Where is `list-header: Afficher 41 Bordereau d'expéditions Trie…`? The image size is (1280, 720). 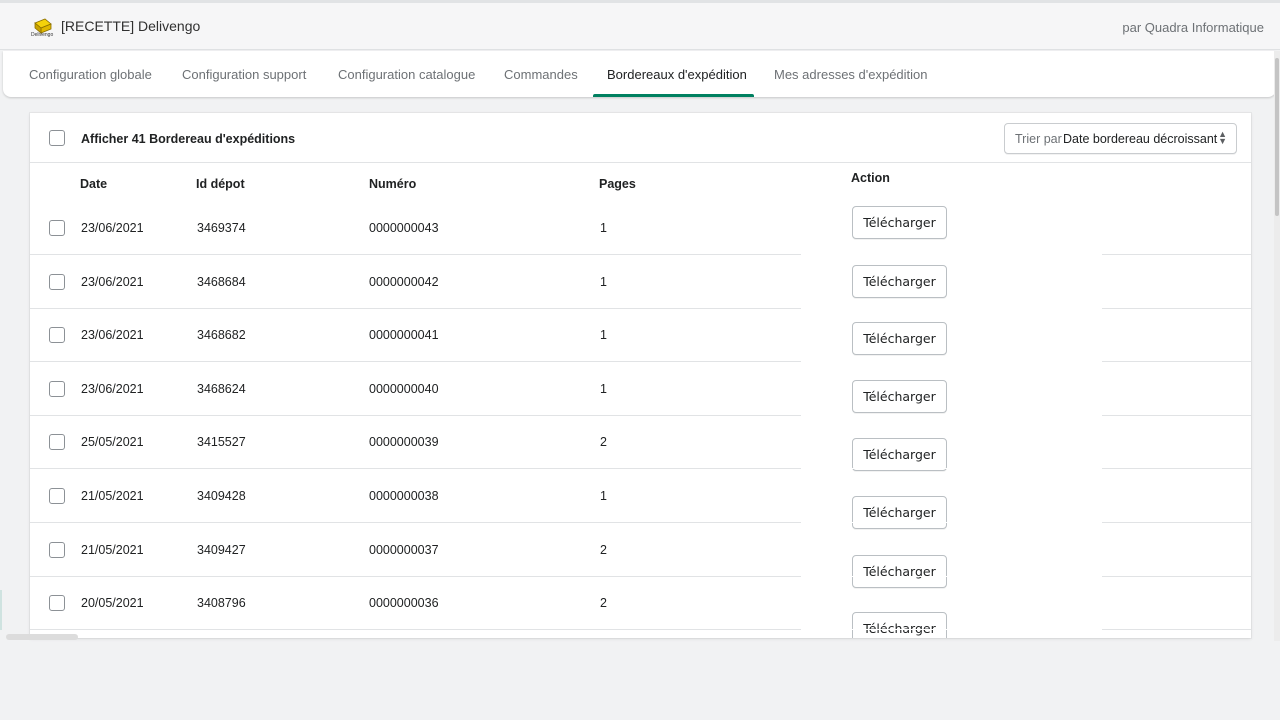 list-header: Afficher 41 Bordereau d'expéditions Trie… is located at coordinates (640, 138).